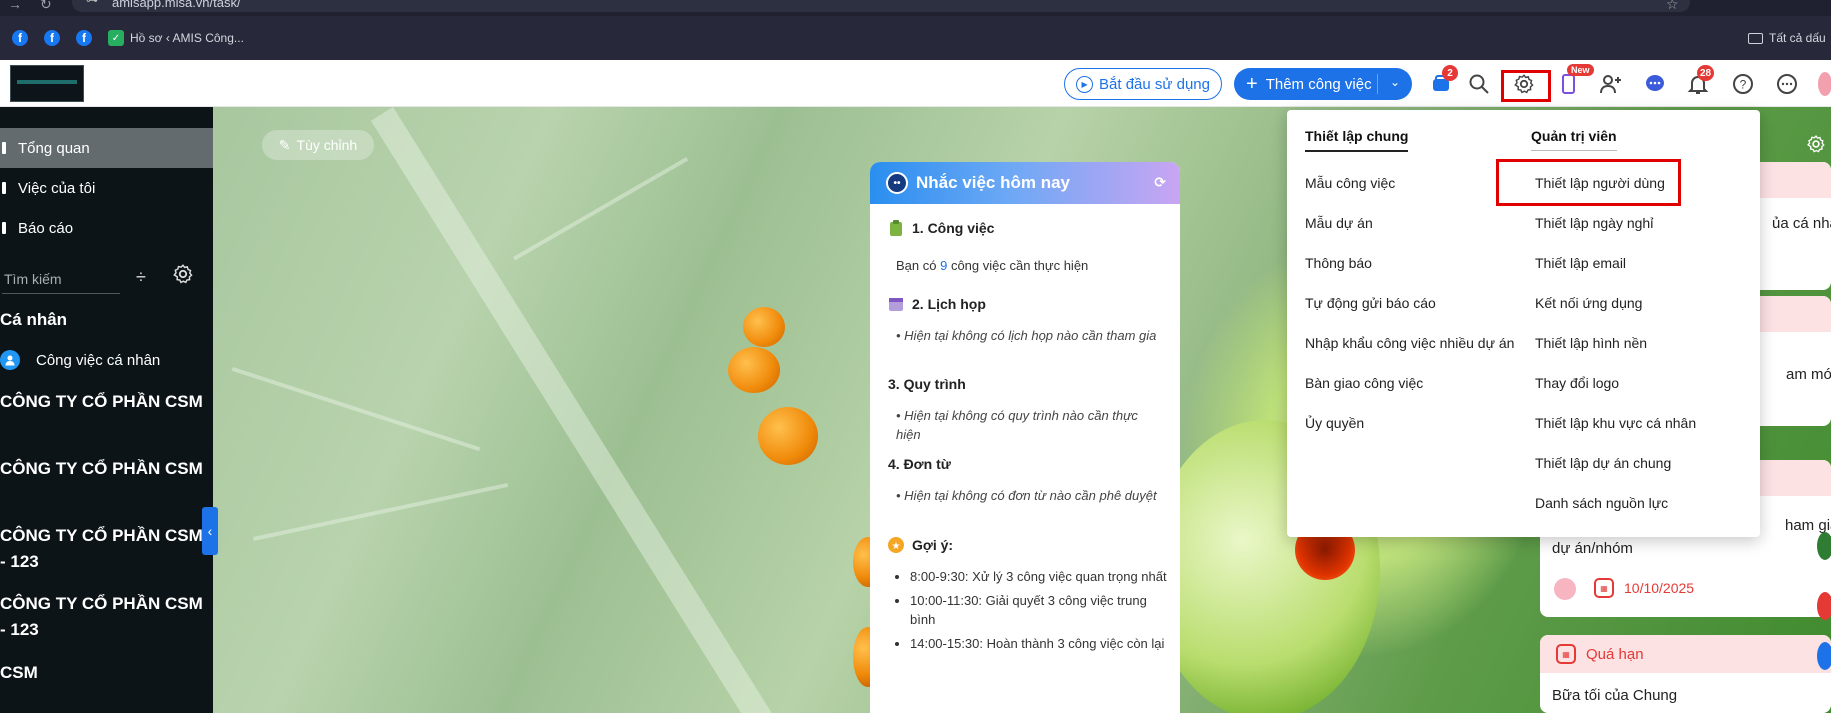  I want to click on url-text: amisapp.misa.vn/task/, so click(176, 5).